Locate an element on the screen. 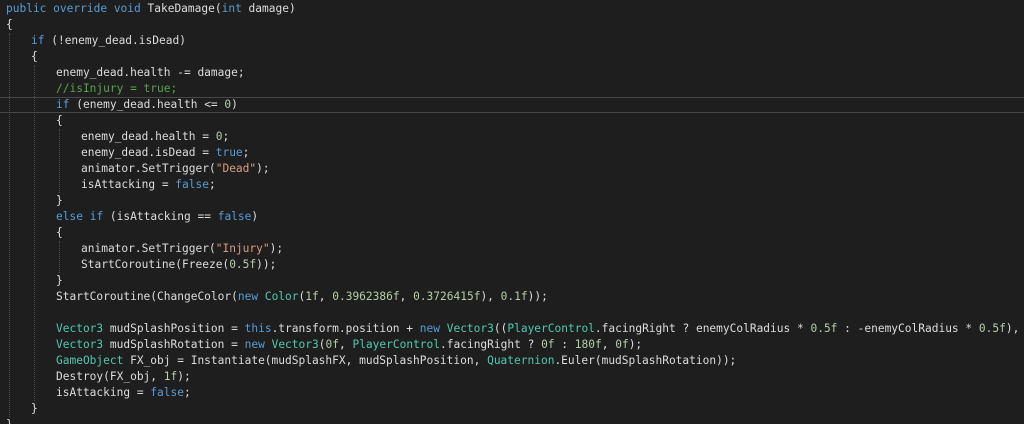 The height and width of the screenshot is (424, 1024). code-token: enemy_dead.isDead = is located at coordinates (148, 152).